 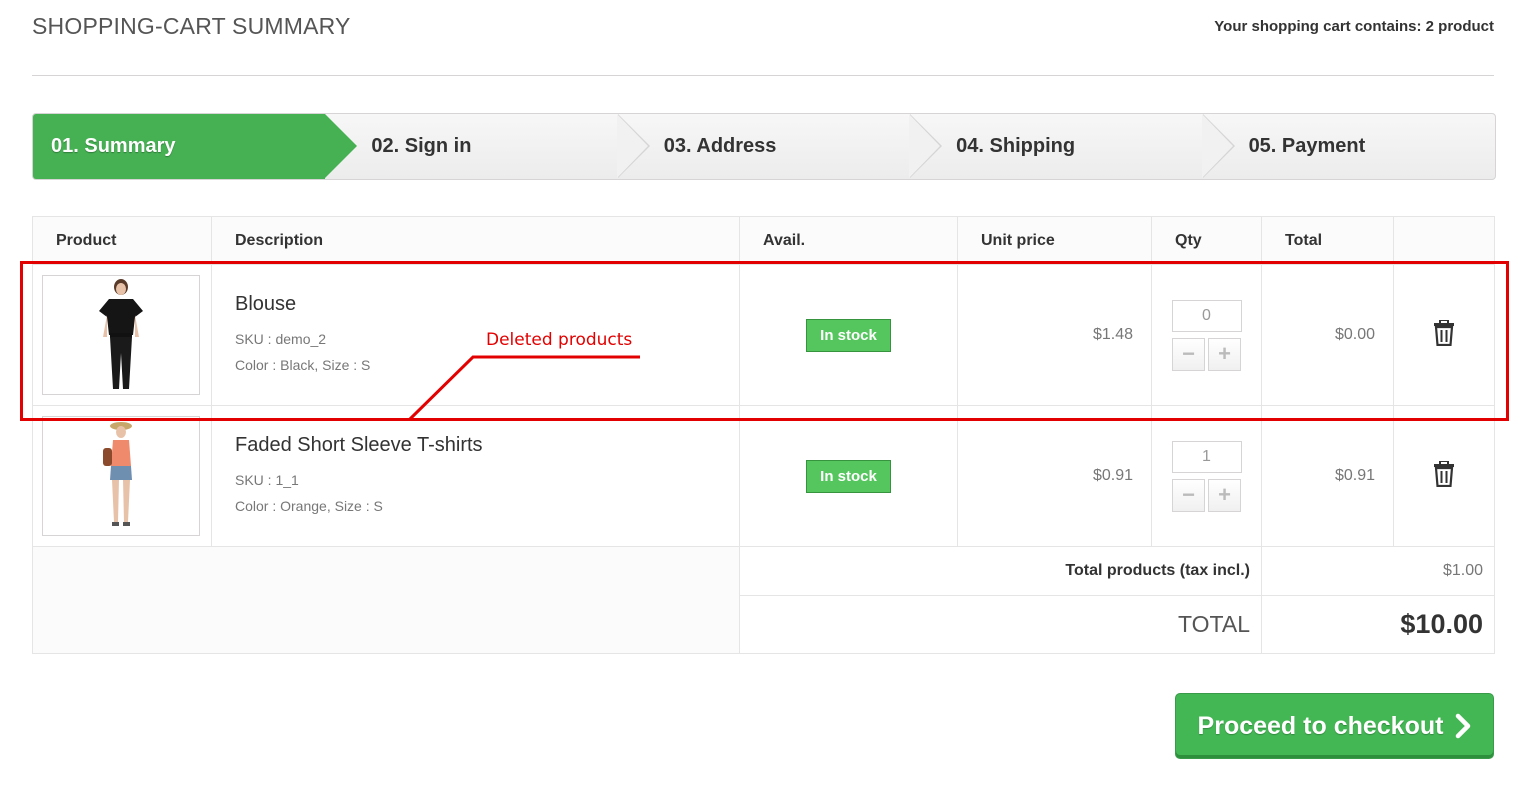 What do you see at coordinates (1354, 26) in the screenshot?
I see `cart-count-text: Your shopping cart contains: 2 product` at bounding box center [1354, 26].